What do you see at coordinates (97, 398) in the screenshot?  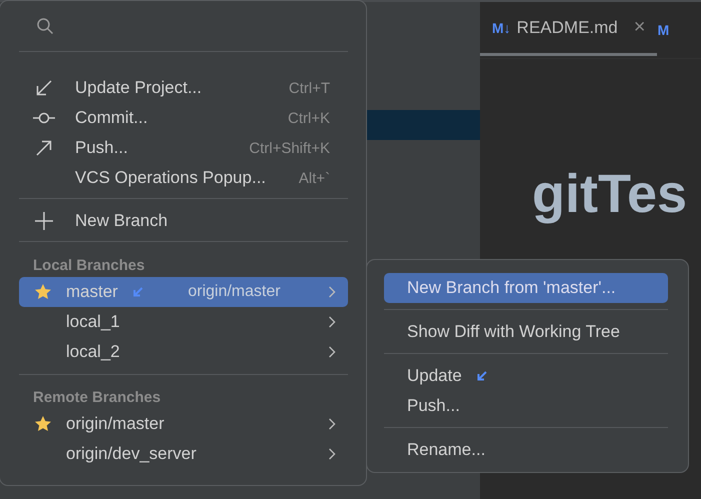 I see `section-header: Remote Branches` at bounding box center [97, 398].